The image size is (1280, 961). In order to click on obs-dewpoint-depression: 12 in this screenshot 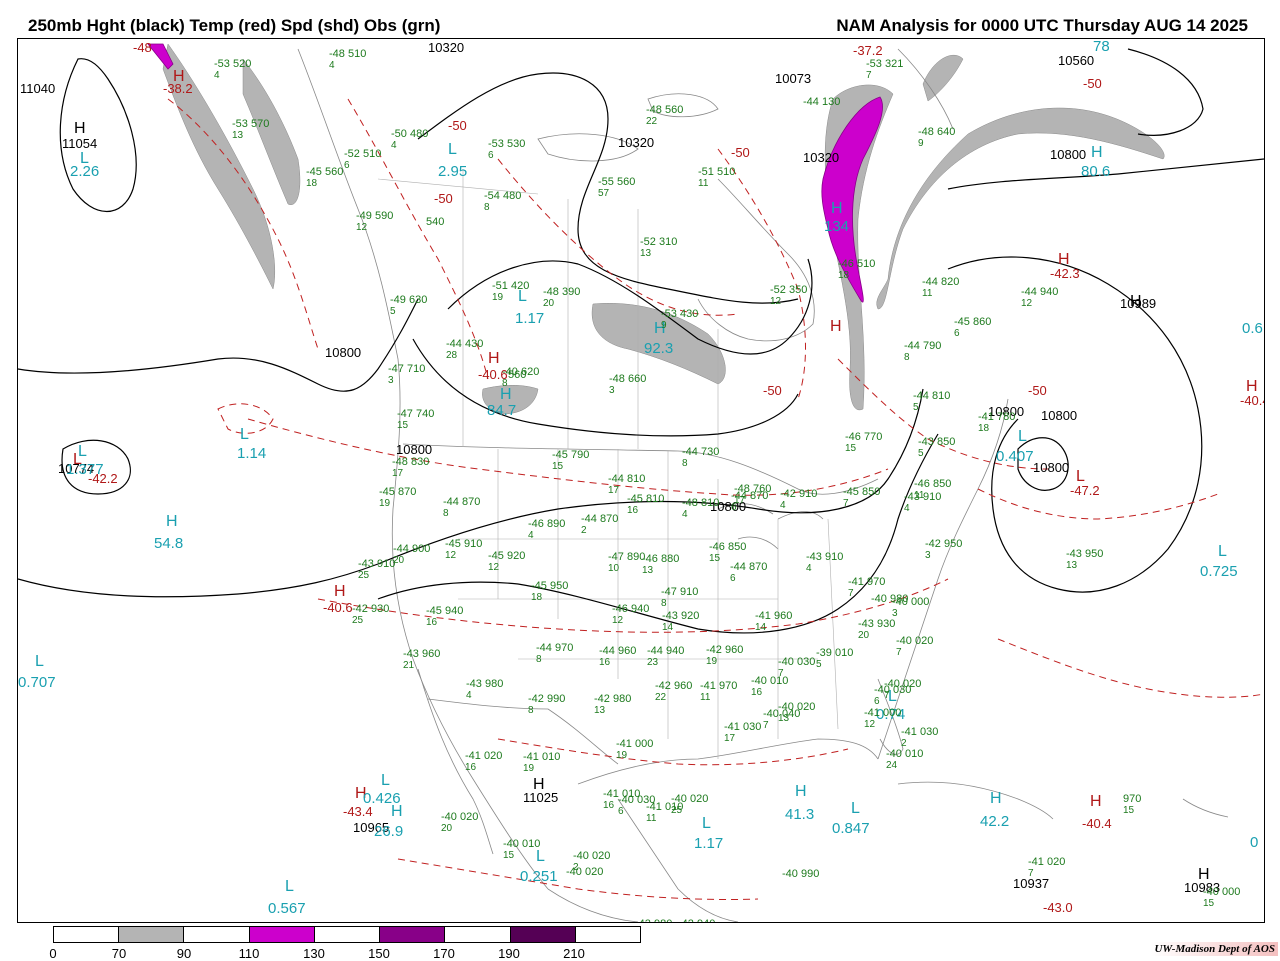, I will do `click(1027, 303)`.